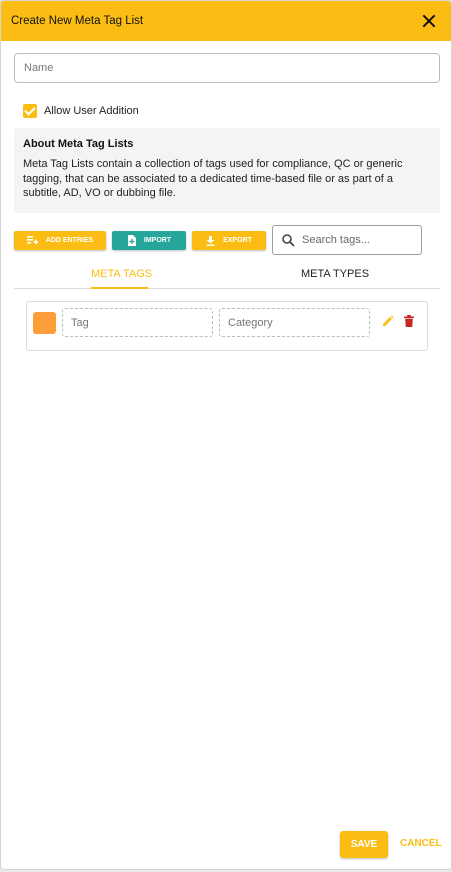  I want to click on export-label: EXPORT, so click(237, 240).